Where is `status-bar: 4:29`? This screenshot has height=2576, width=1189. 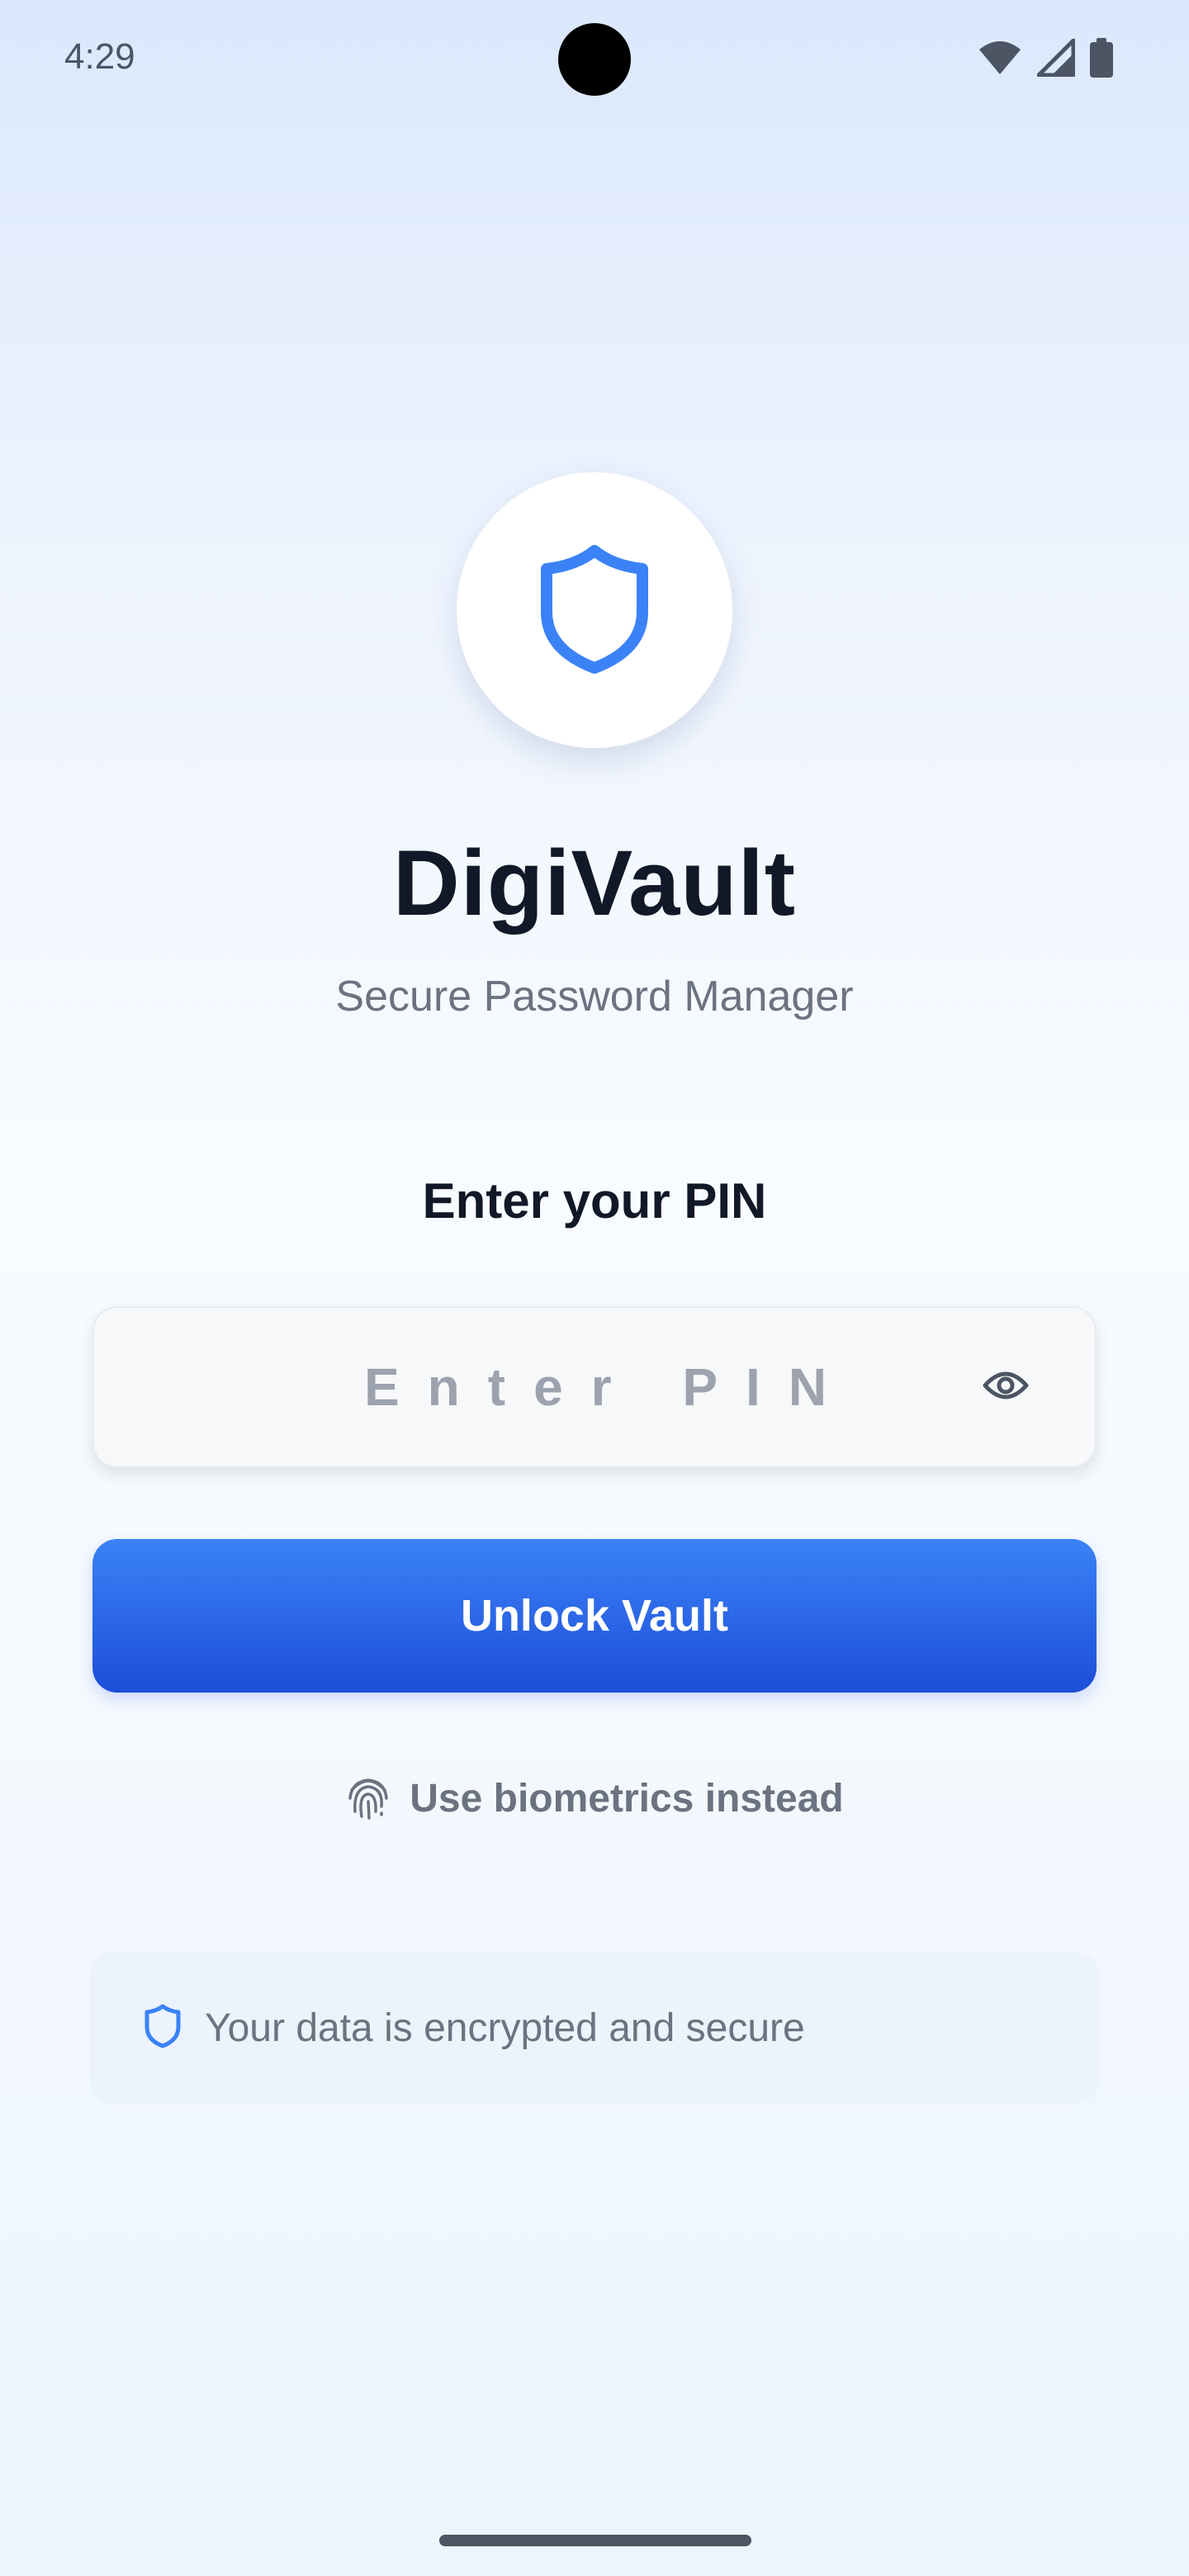 status-bar: 4:29 is located at coordinates (594, 58).